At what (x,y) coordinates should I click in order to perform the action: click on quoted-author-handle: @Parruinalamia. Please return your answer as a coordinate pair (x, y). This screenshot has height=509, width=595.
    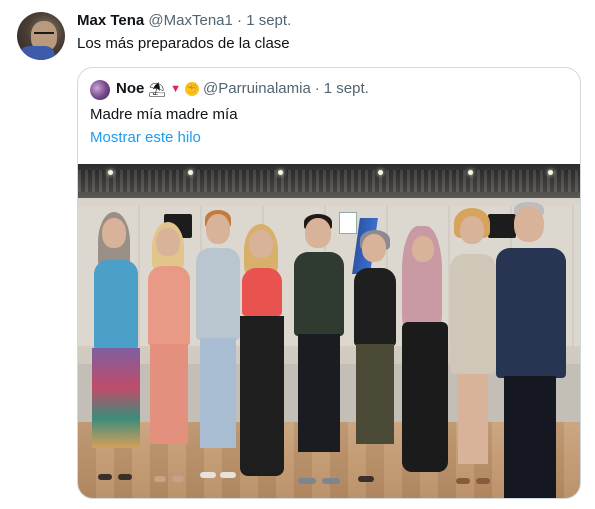
    Looking at the image, I should click on (257, 88).